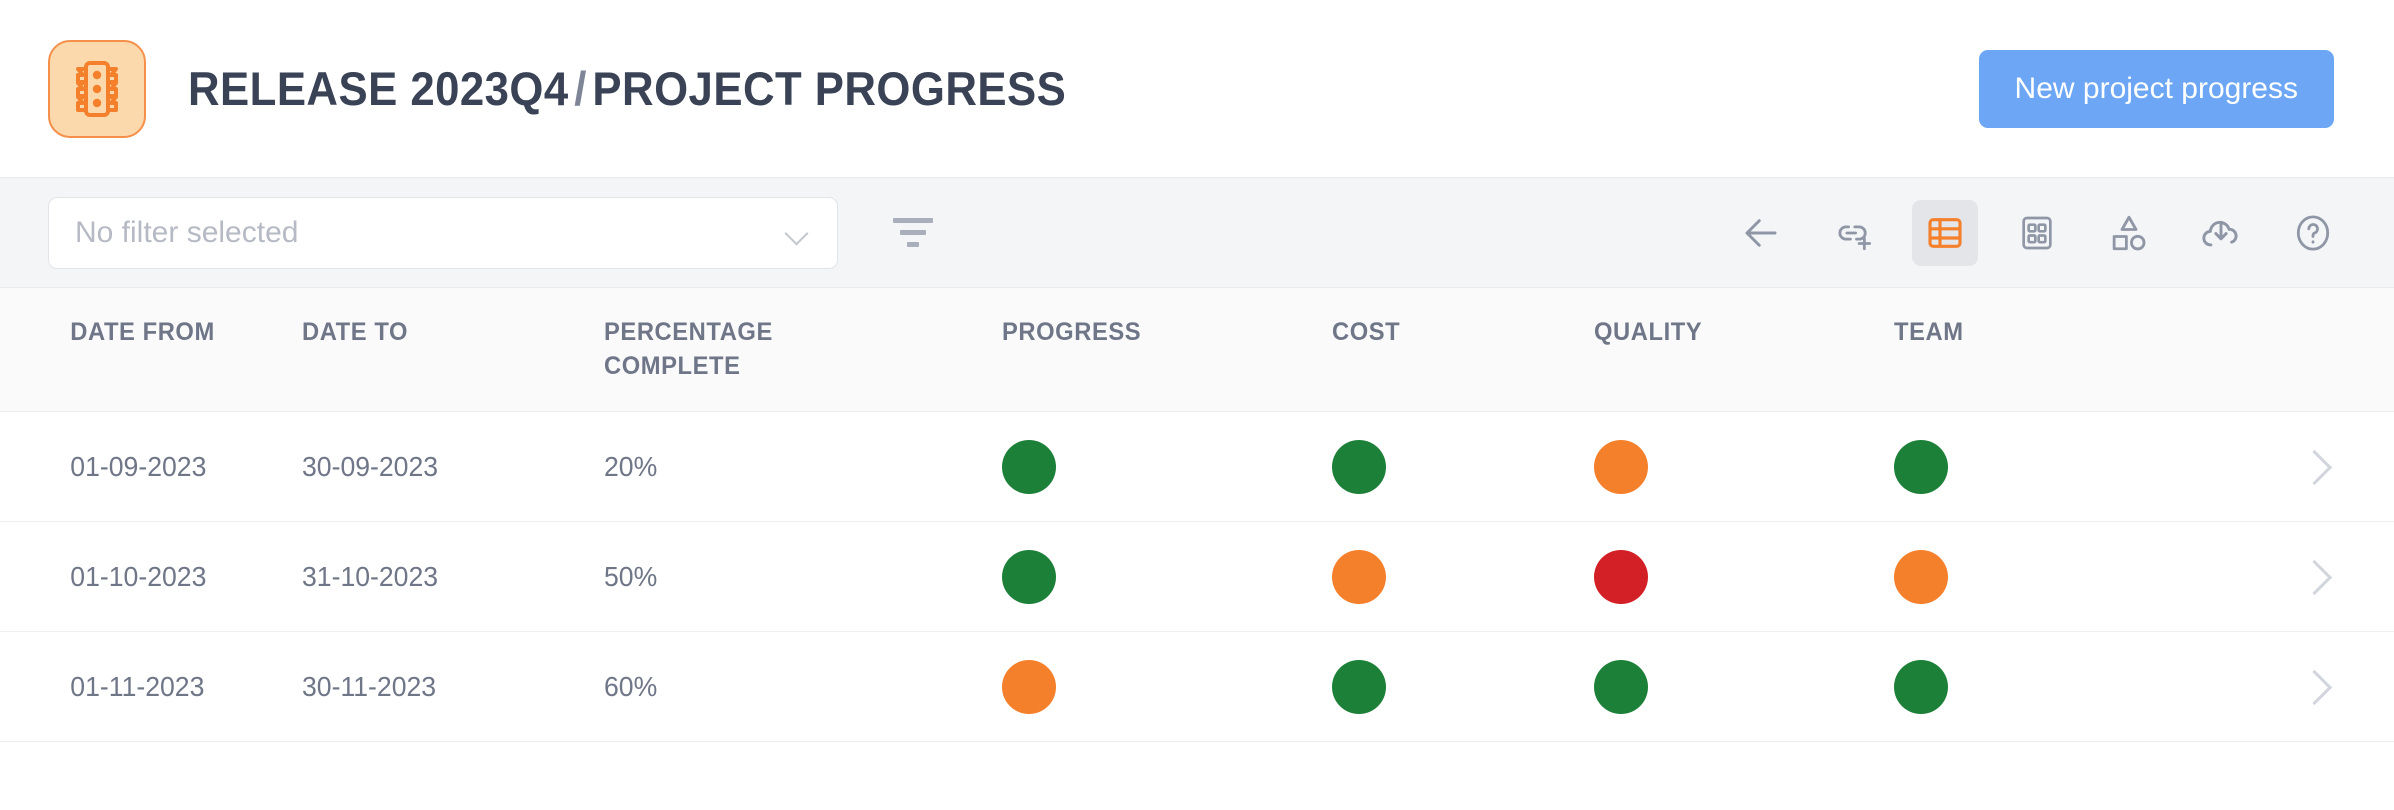 The height and width of the screenshot is (810, 2394). Describe the element at coordinates (187, 232) in the screenshot. I see `filter-select-placeholder: No filter selected` at that location.